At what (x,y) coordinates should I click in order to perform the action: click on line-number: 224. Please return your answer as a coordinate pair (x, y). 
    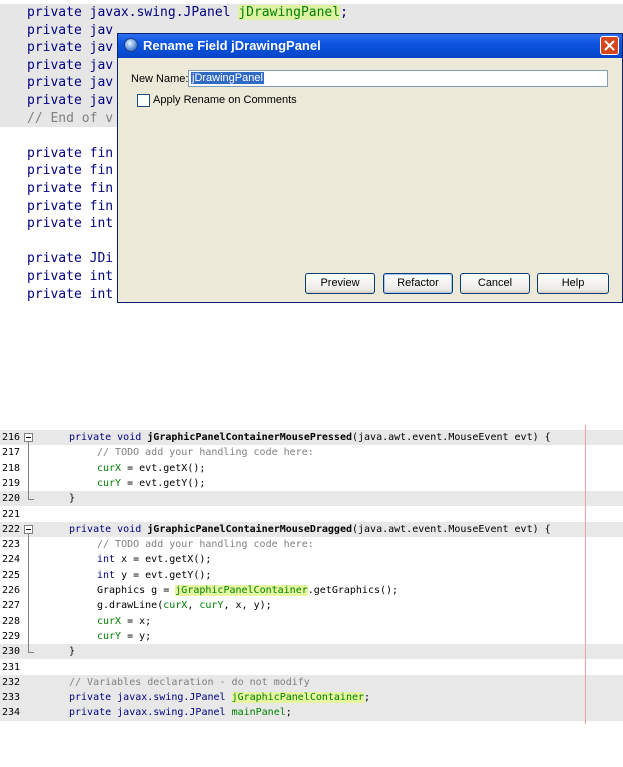
    Looking at the image, I should click on (11, 560).